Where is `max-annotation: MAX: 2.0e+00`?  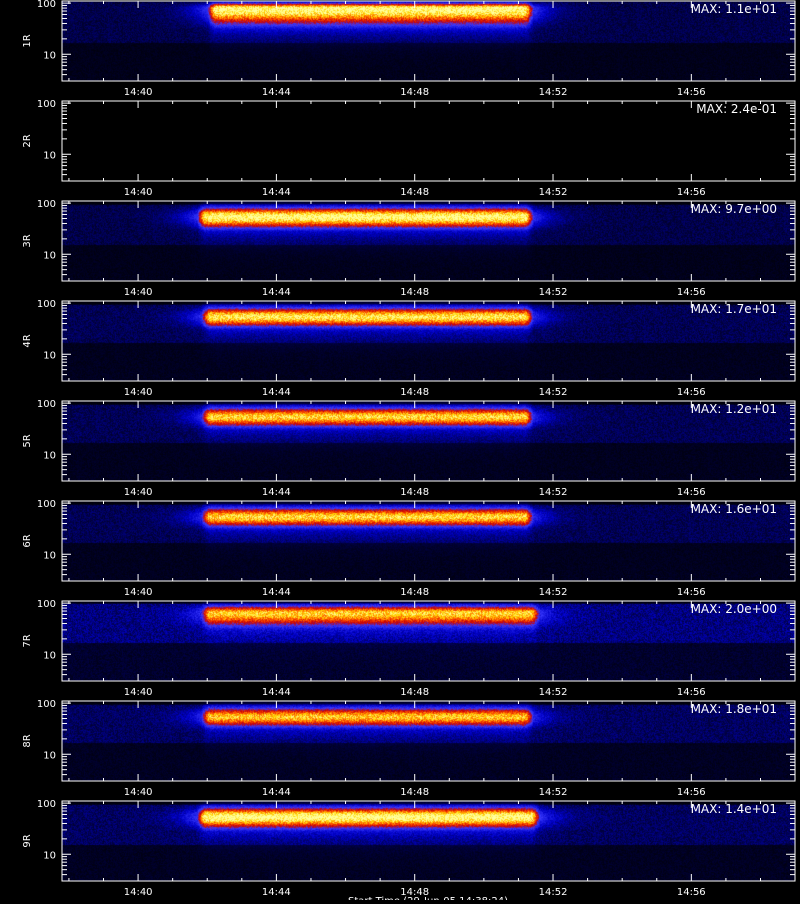 max-annotation: MAX: 2.0e+00 is located at coordinates (734, 609).